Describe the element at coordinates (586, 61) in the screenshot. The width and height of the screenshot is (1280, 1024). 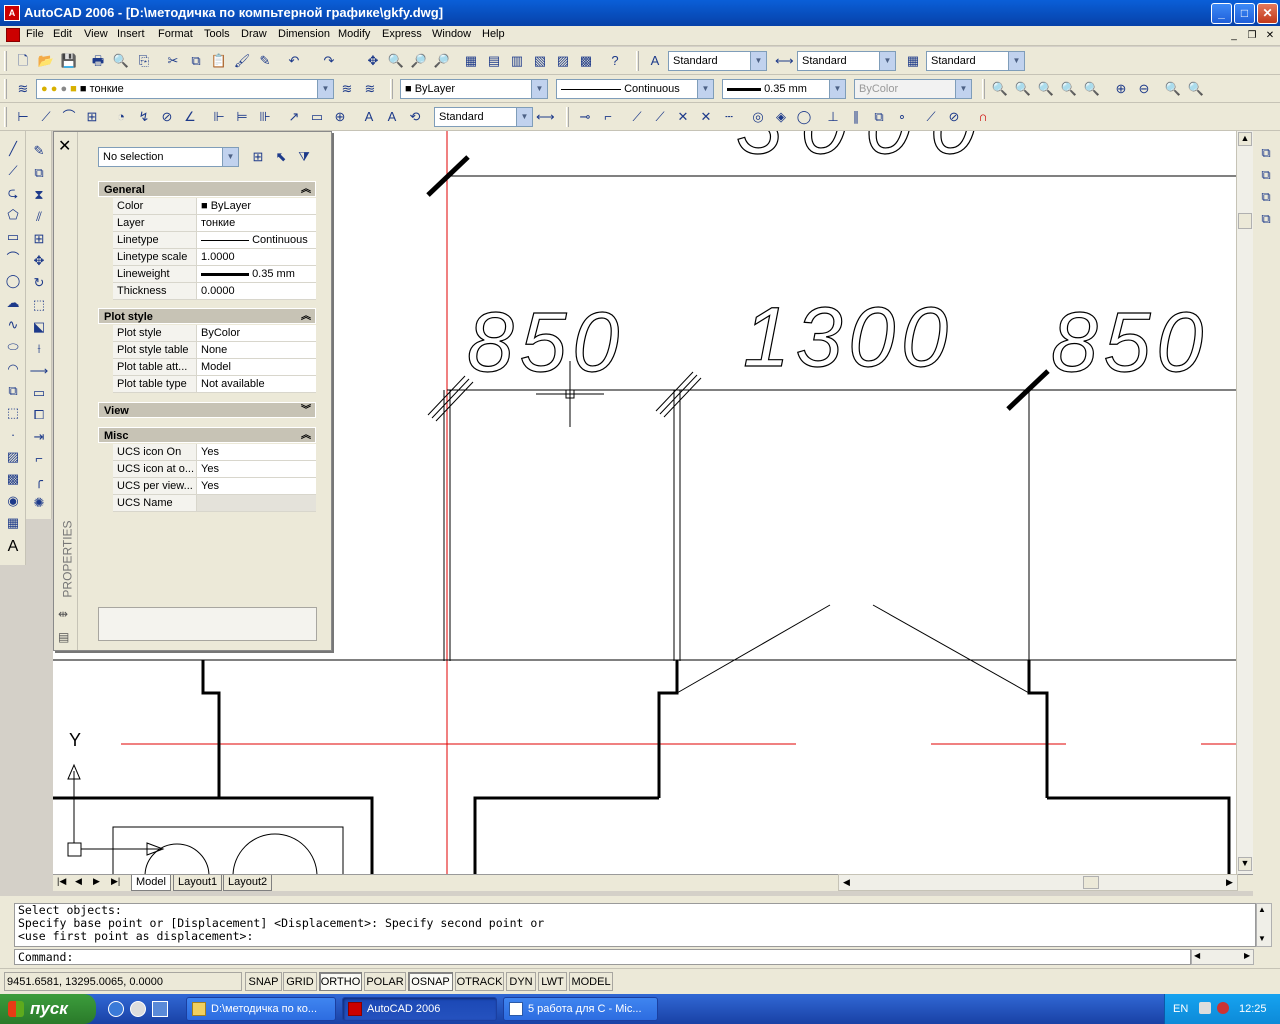
I see `calculator-icon: ▩` at that location.